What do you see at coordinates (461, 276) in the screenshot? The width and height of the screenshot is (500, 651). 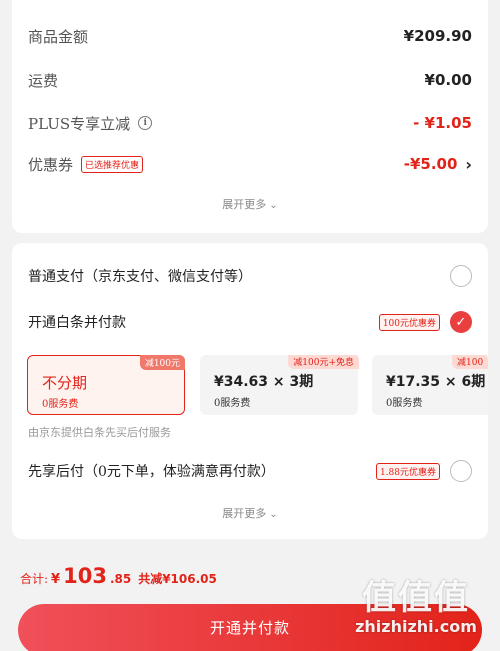 I see `normal-payment-radio` at bounding box center [461, 276].